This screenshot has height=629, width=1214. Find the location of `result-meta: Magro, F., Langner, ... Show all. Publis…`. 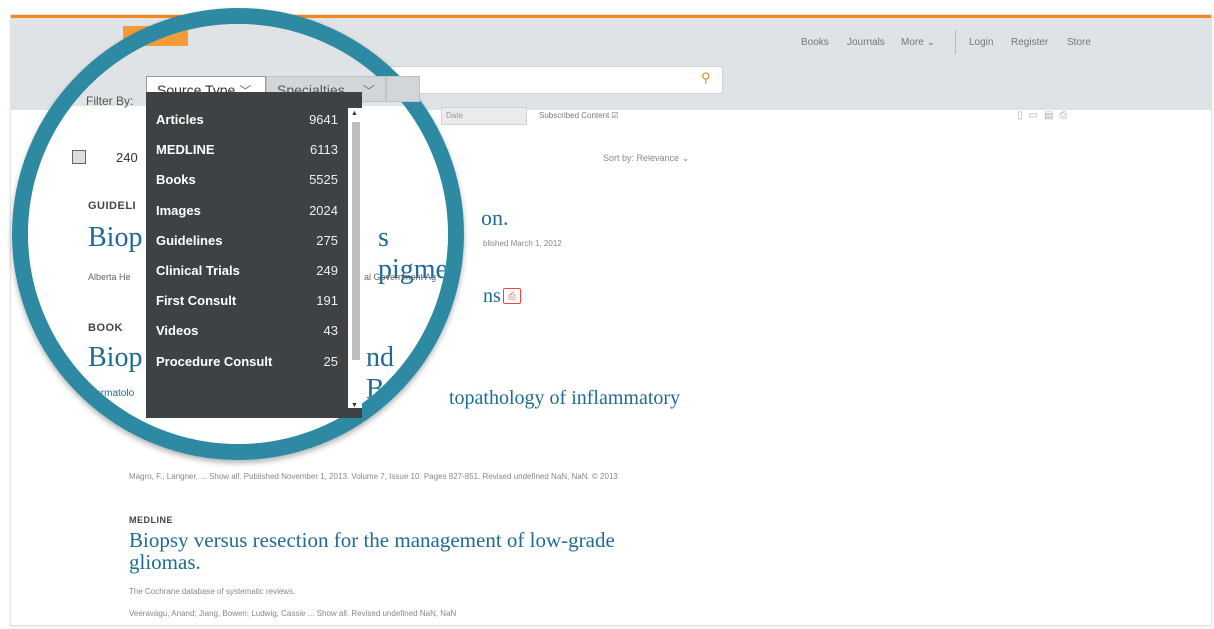

result-meta: Magro, F., Langner, ... Show all. Publis… is located at coordinates (373, 476).